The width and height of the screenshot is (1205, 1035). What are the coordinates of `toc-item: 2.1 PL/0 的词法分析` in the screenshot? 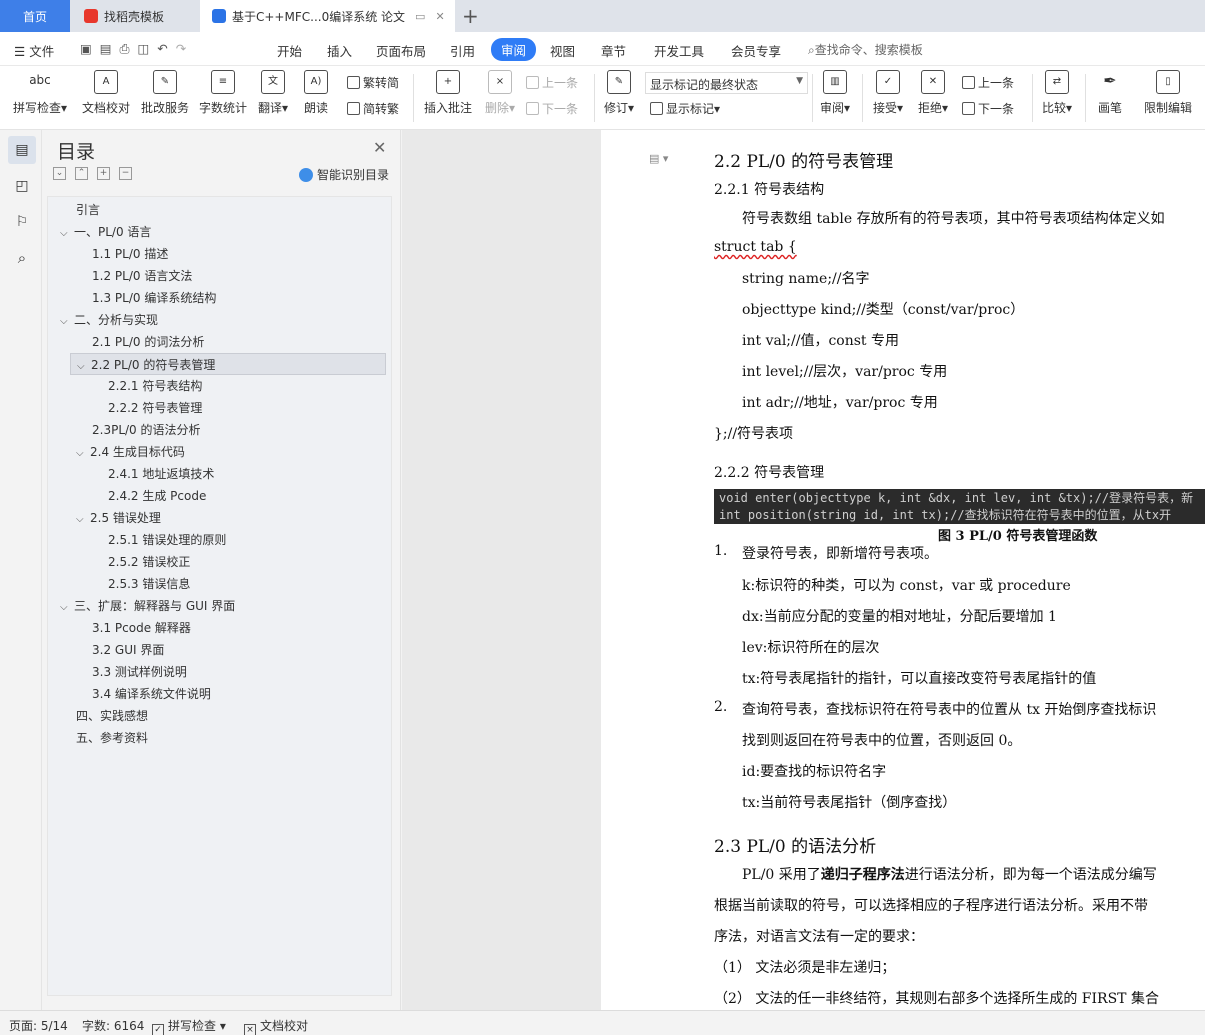 It's located at (148, 342).